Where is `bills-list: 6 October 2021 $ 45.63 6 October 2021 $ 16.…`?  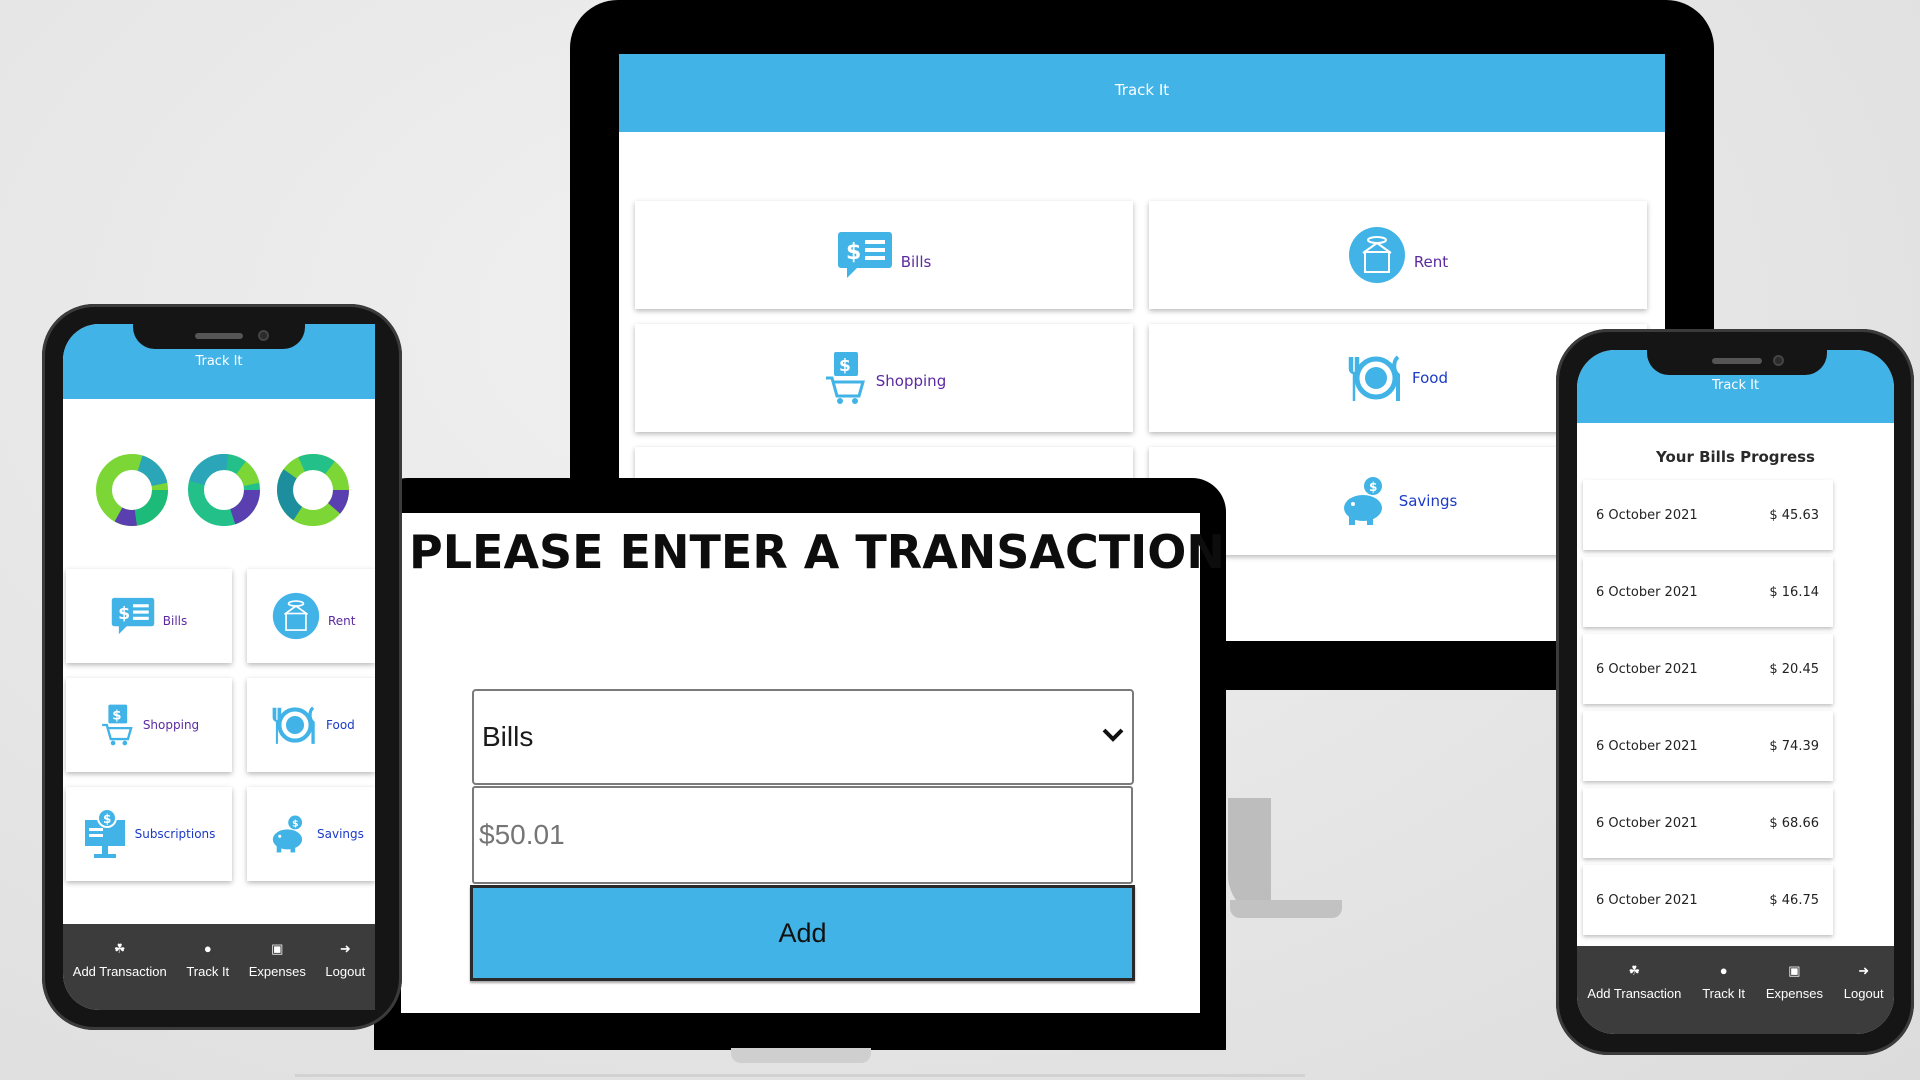
bills-list: 6 October 2021 $ 45.63 6 October 2021 $ 16.… is located at coordinates (1735, 692).